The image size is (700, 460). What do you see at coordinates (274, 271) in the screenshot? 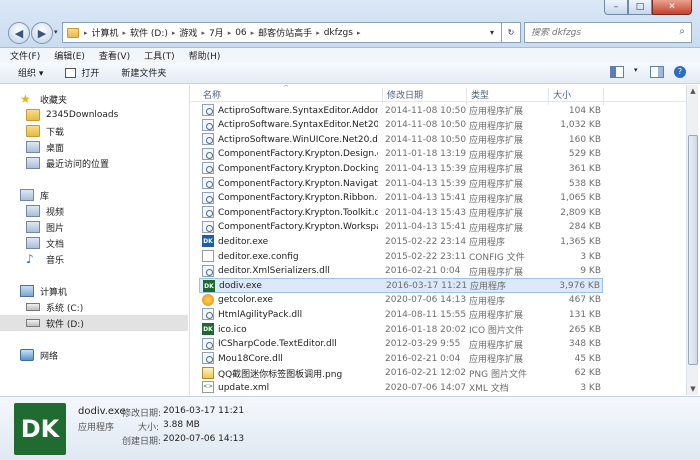
I see `file-name: deditor.XmlSerializers.dll` at bounding box center [274, 271].